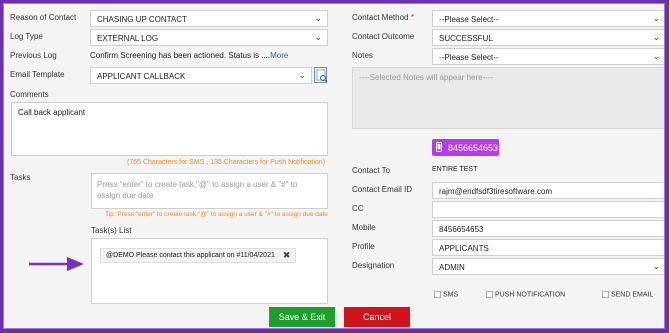 The width and height of the screenshot is (669, 333). Describe the element at coordinates (548, 209) in the screenshot. I see `cc-field` at that location.